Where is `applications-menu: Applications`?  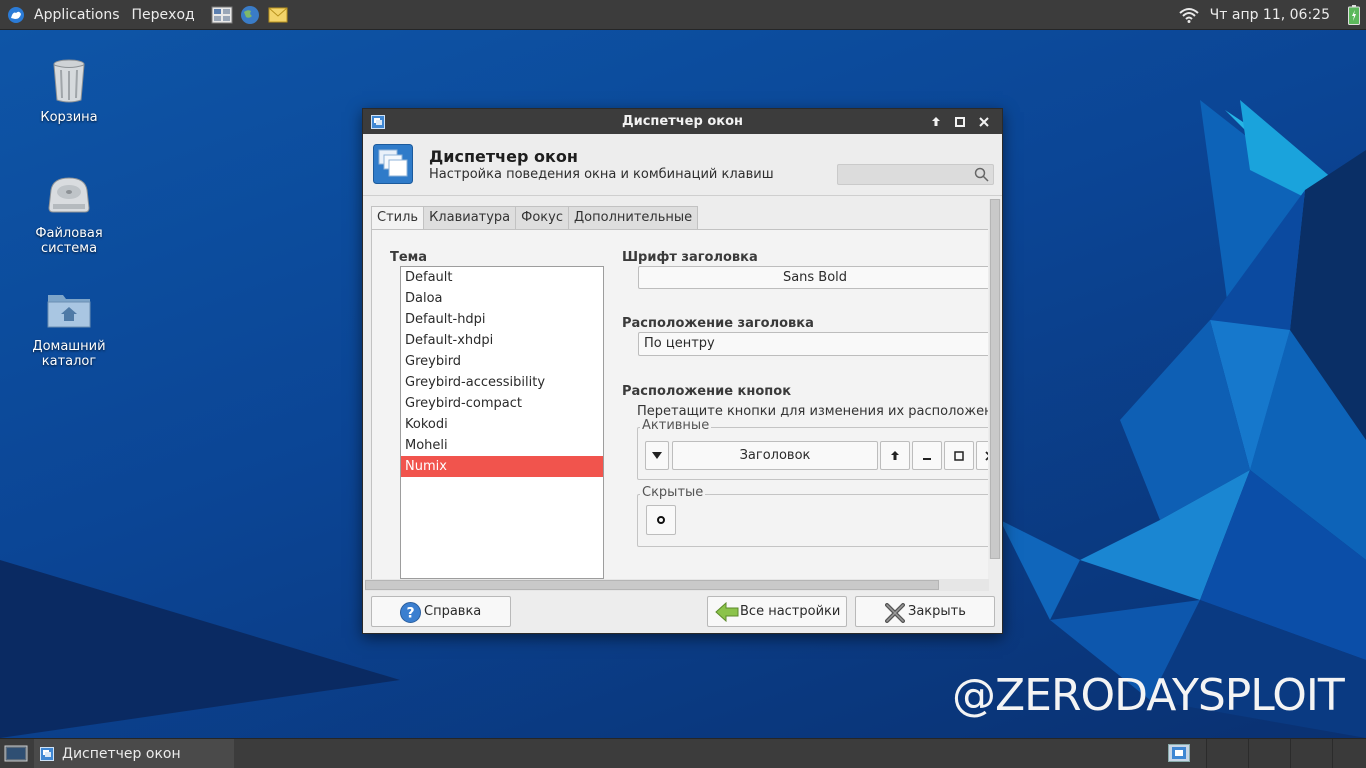 applications-menu: Applications is located at coordinates (77, 15).